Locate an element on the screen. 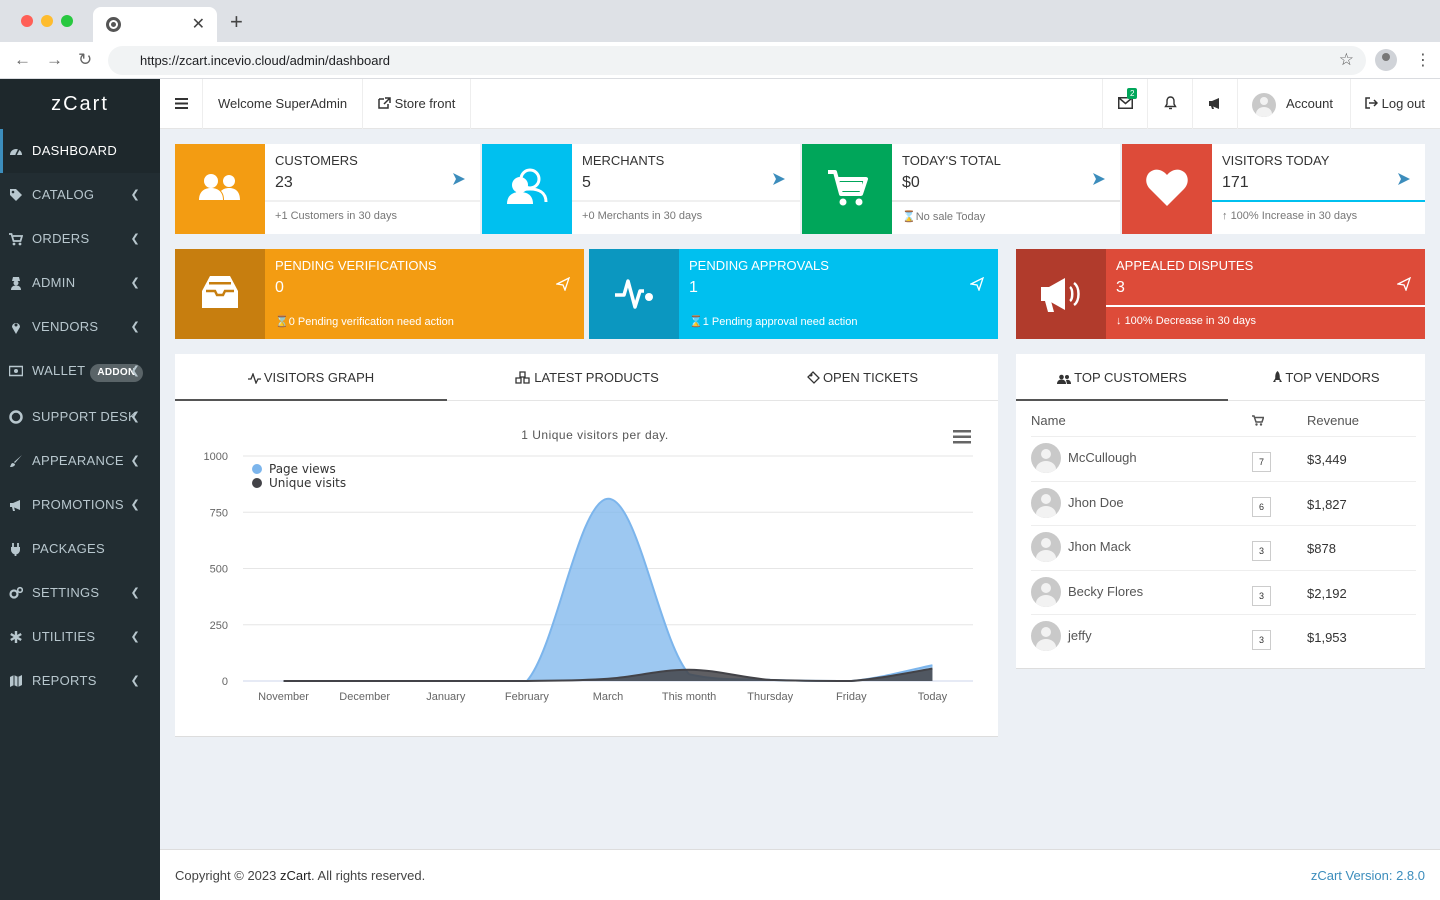  back-icon: ← is located at coordinates (22, 60).